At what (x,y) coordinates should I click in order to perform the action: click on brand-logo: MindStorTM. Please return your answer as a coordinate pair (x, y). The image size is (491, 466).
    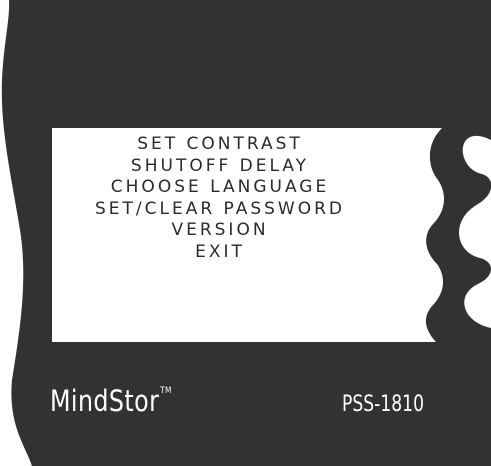
    Looking at the image, I should click on (111, 401).